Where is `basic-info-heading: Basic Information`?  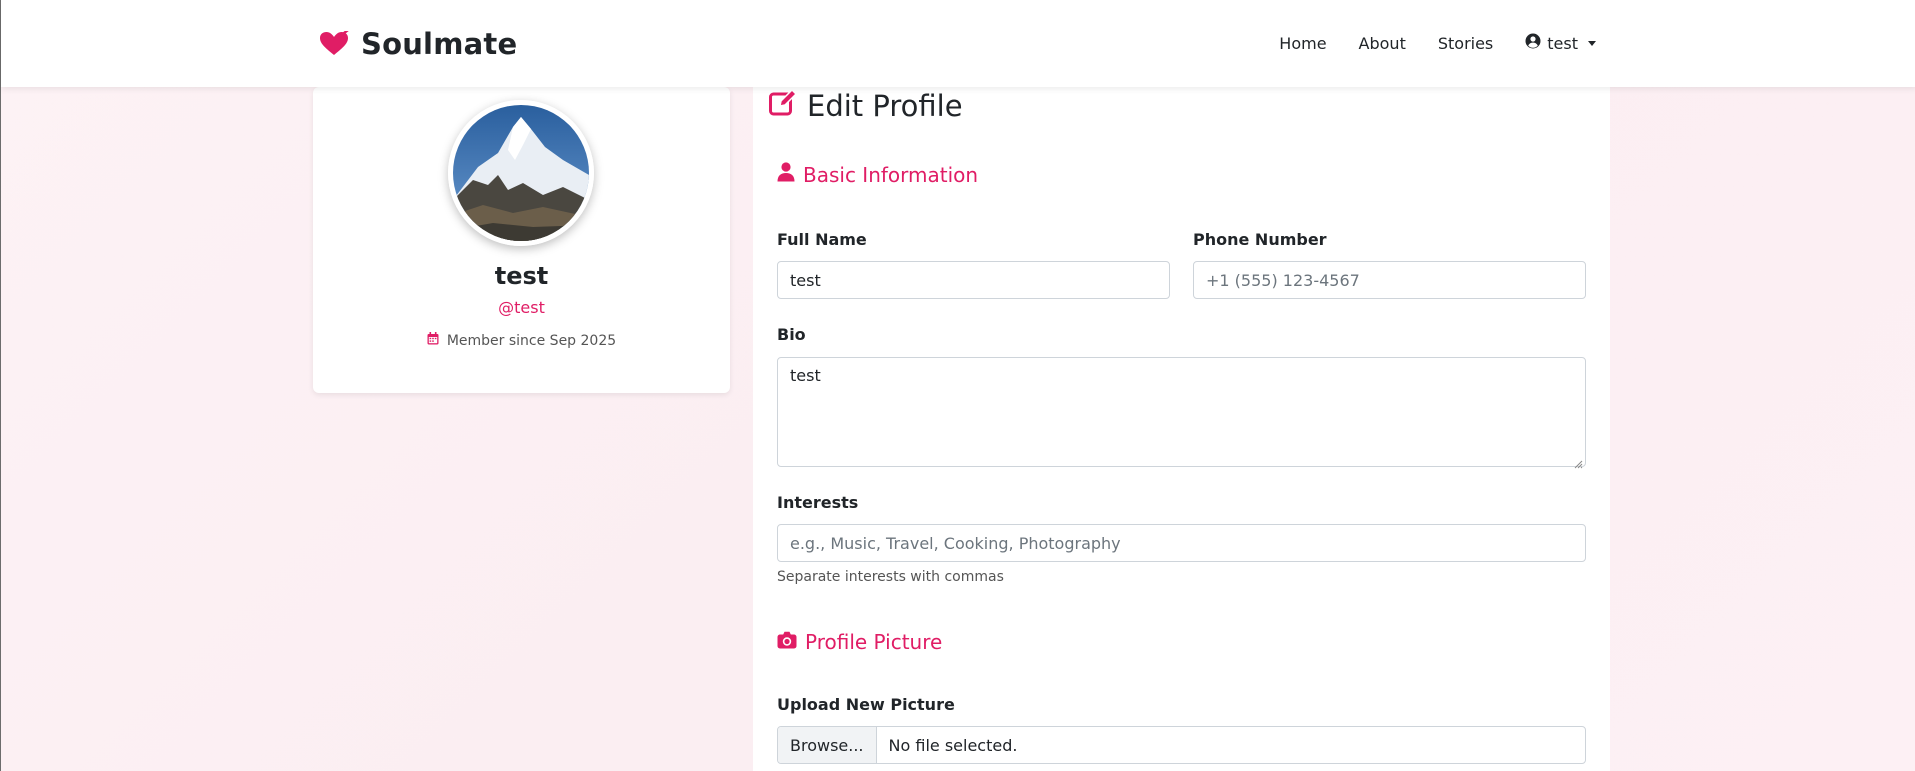
basic-info-heading: Basic Information is located at coordinates (877, 174).